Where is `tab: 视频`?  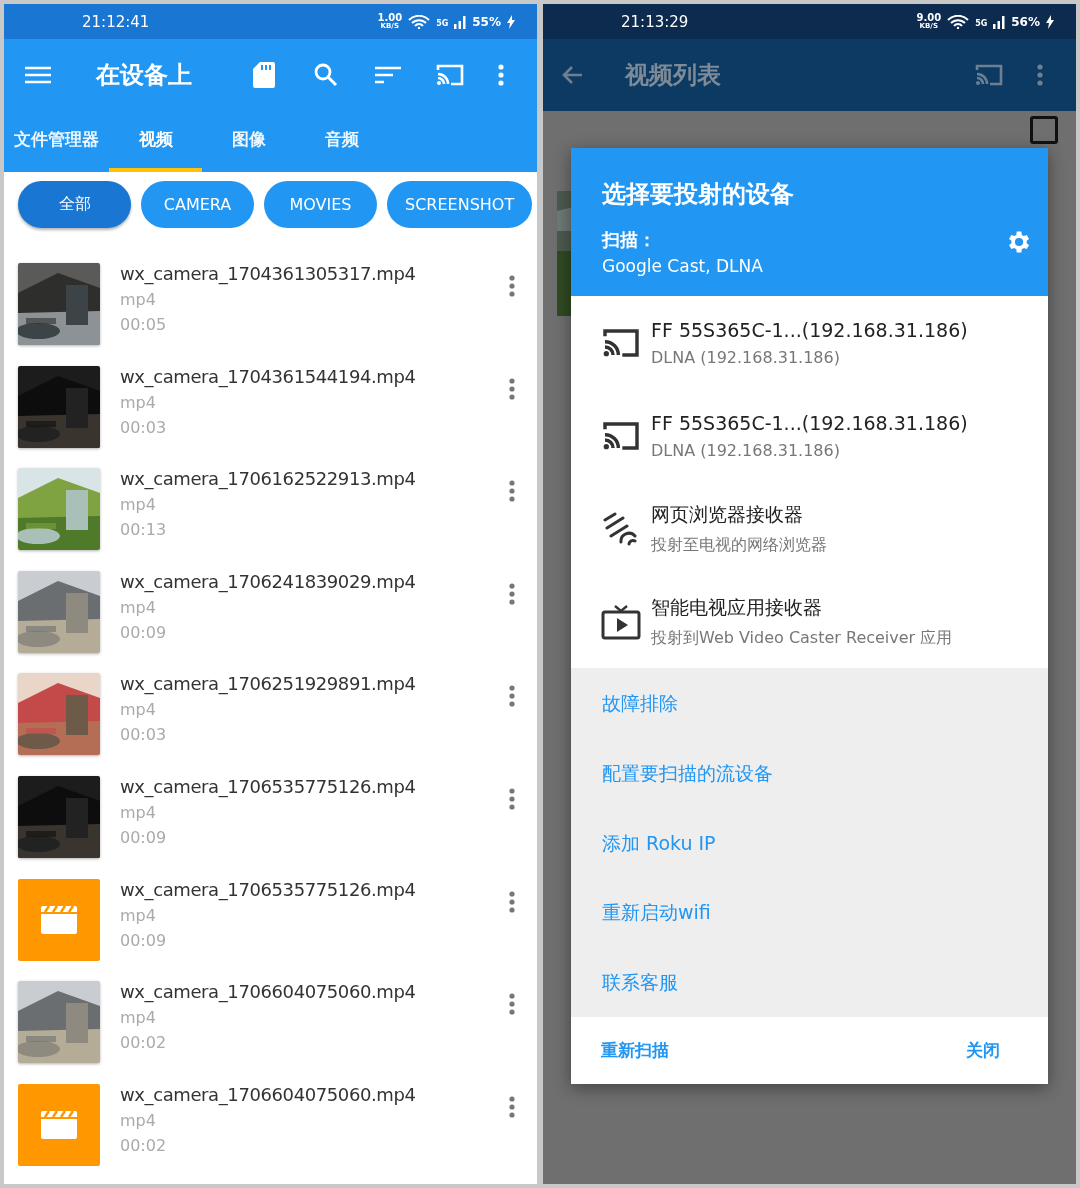
tab: 视频 is located at coordinates (155, 141).